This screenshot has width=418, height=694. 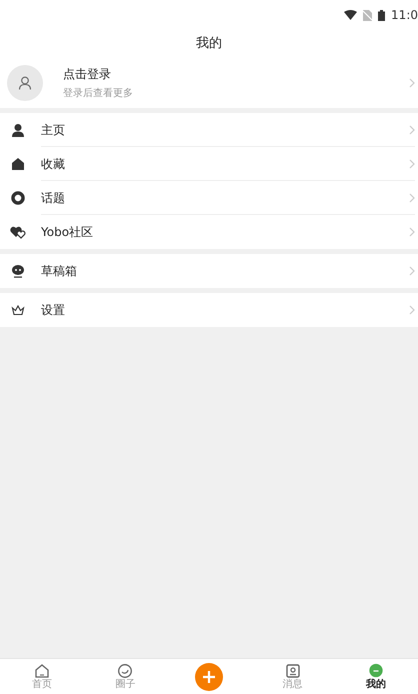 I want to click on tab: 我的, so click(x=376, y=676).